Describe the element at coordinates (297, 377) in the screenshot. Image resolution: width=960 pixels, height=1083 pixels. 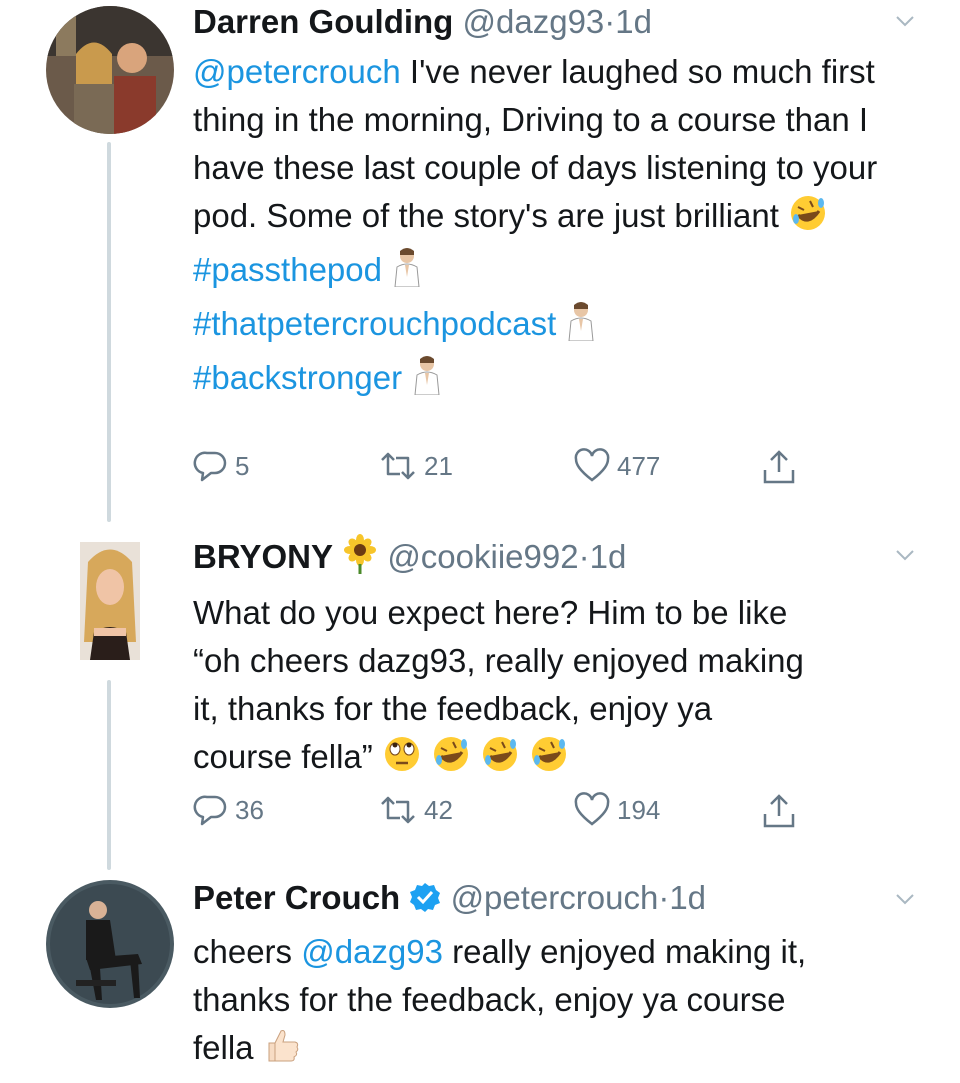
I see `hashtag-link: #backstronger` at that location.